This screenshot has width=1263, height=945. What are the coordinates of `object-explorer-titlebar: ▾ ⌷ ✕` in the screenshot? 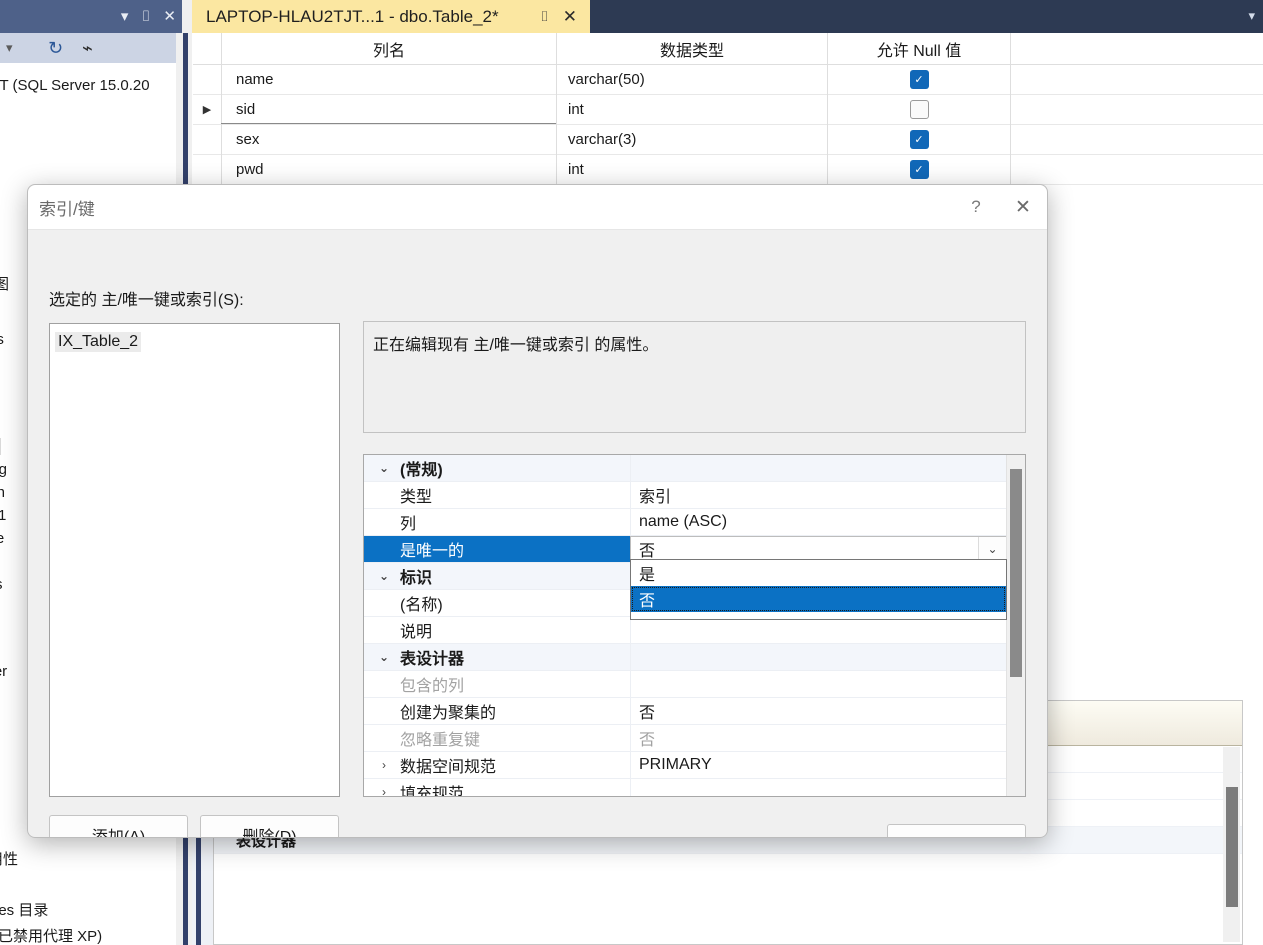 It's located at (91, 16).